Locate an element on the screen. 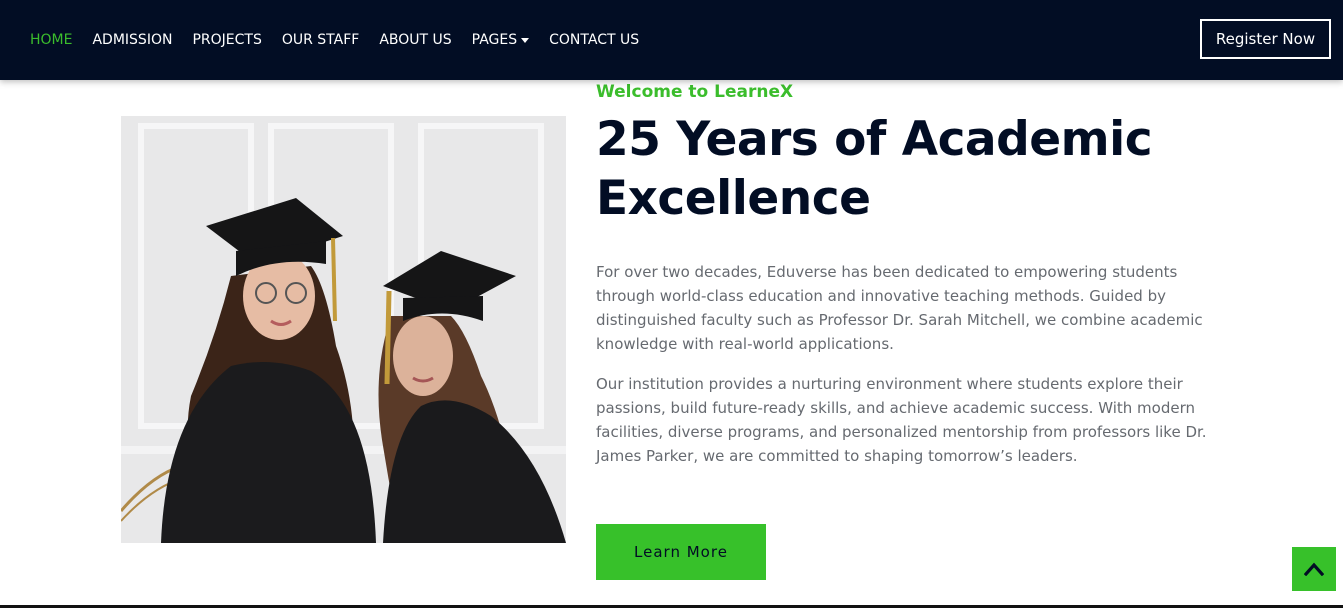 This screenshot has height=608, width=1343. nav-item-label: ADMISSION is located at coordinates (132, 40).